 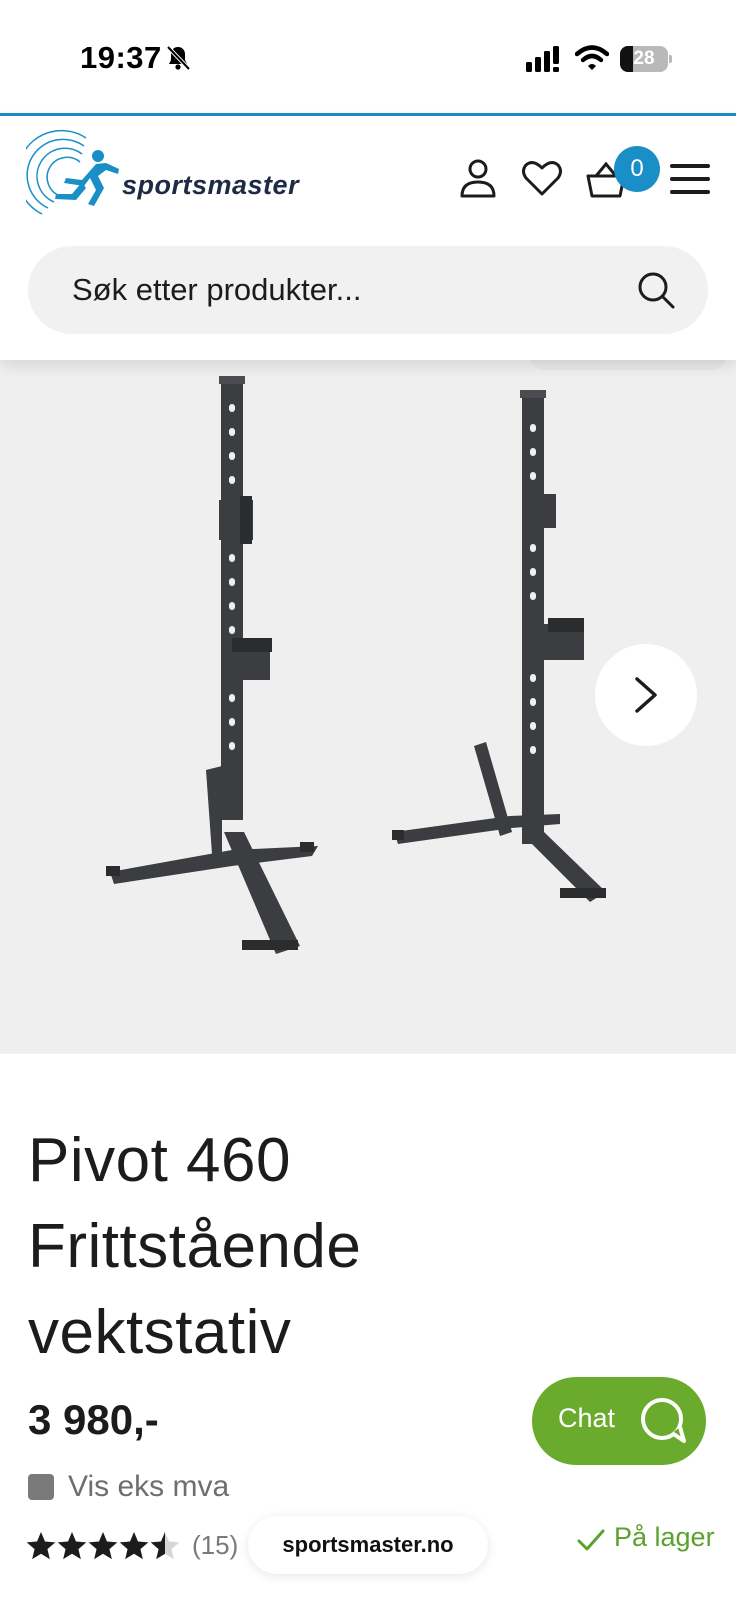 What do you see at coordinates (656, 290) in the screenshot?
I see `search-icon` at bounding box center [656, 290].